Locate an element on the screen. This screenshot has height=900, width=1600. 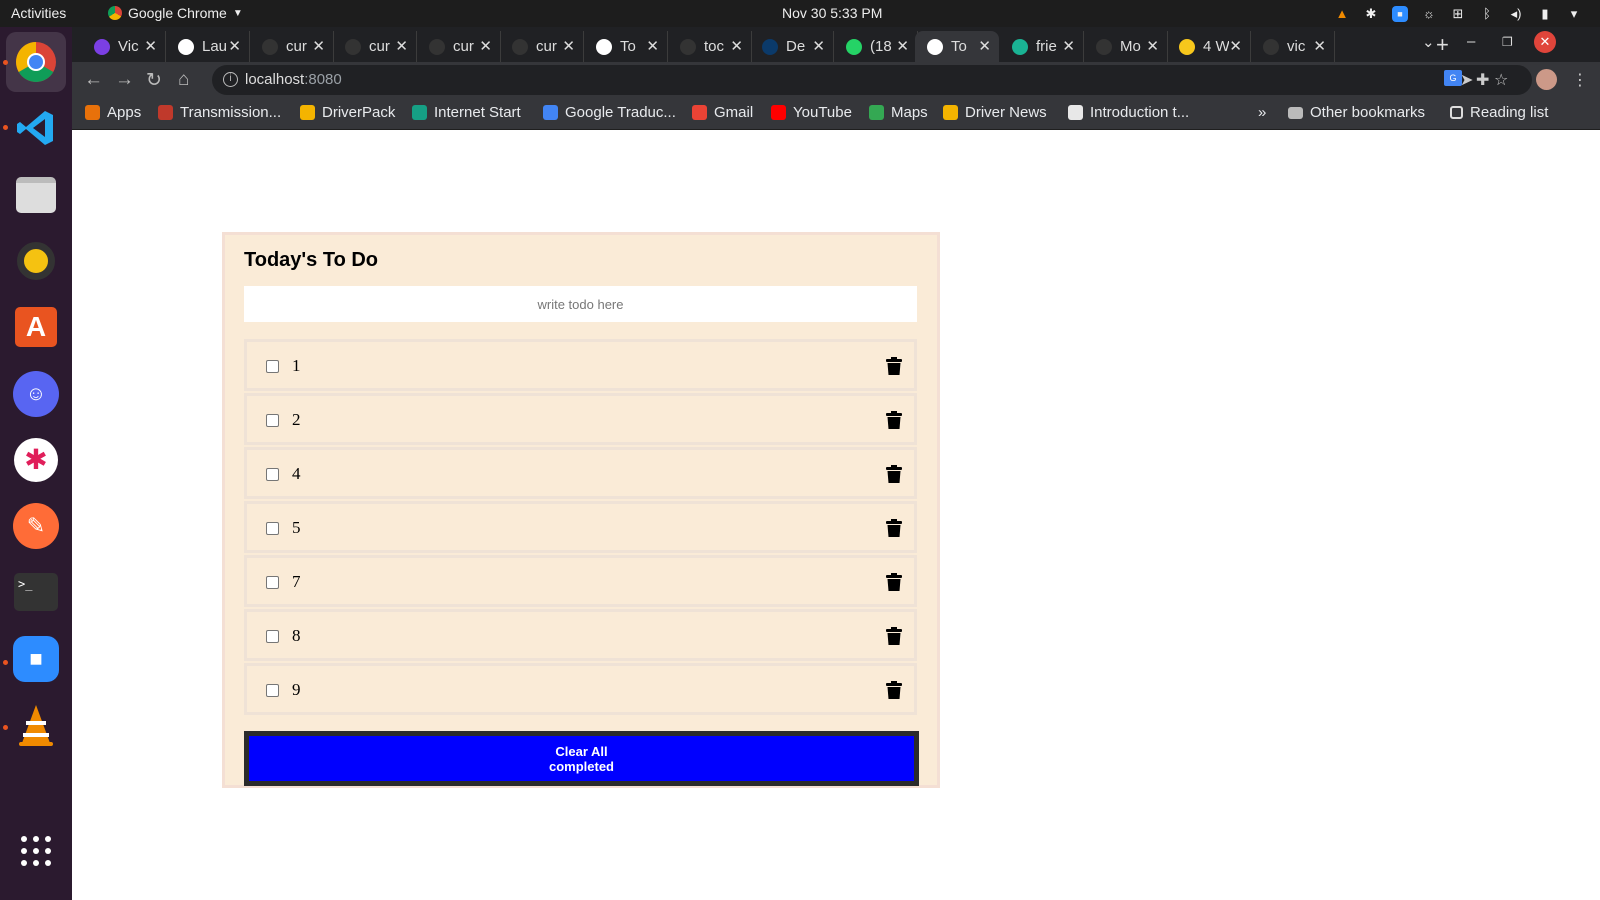
discord-dock-icon: ☺ is located at coordinates (36, 394).